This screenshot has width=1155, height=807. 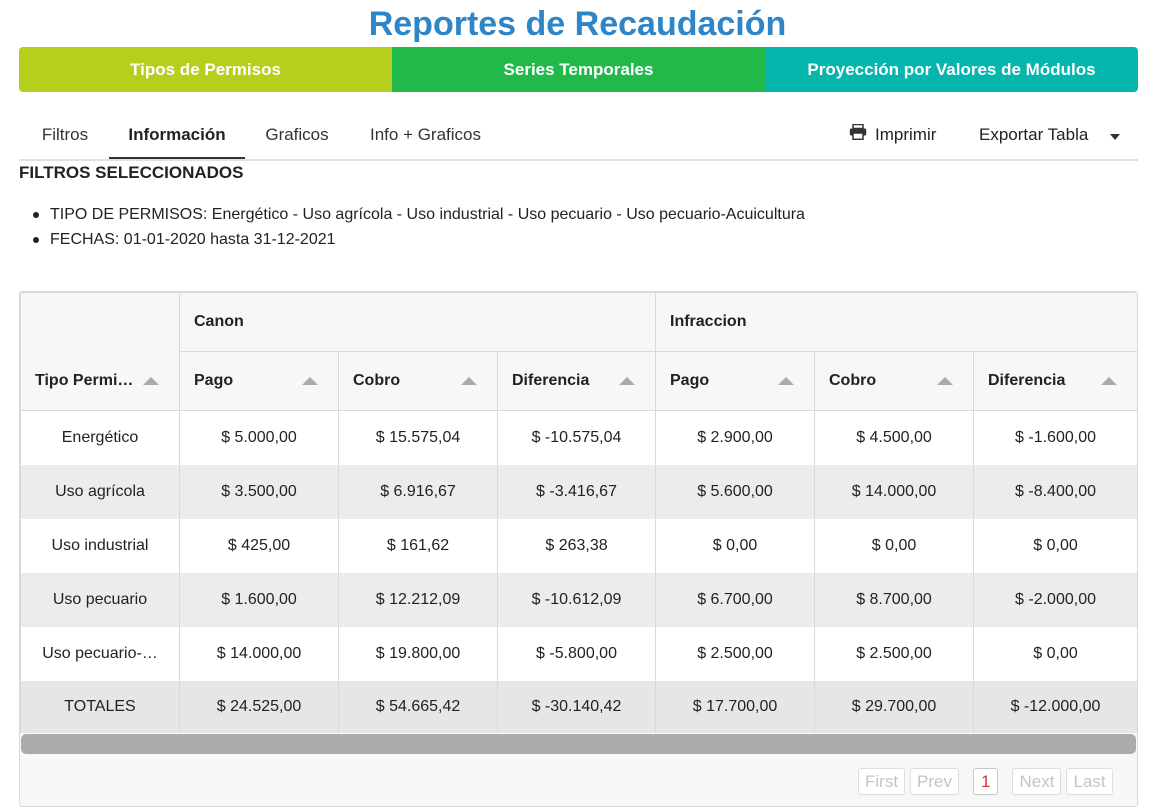 I want to click on tab-series-temporales: Series Temporales, so click(x=578, y=69).